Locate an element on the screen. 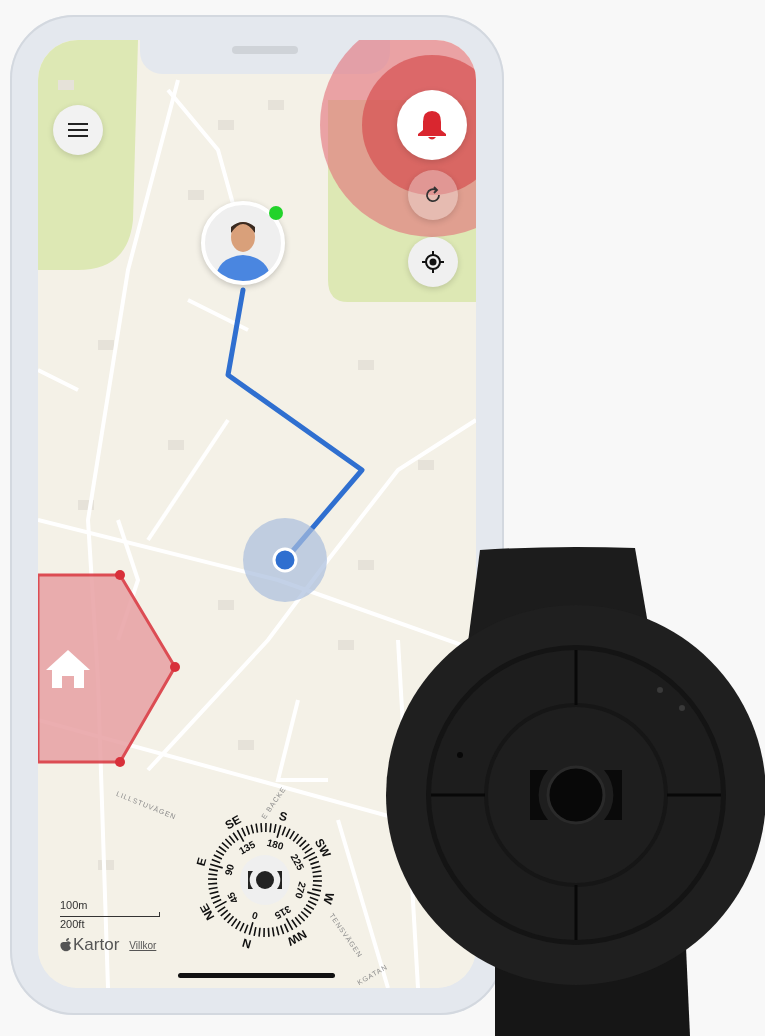 The width and height of the screenshot is (765, 1036). compass-degree: 0 is located at coordinates (254, 915).